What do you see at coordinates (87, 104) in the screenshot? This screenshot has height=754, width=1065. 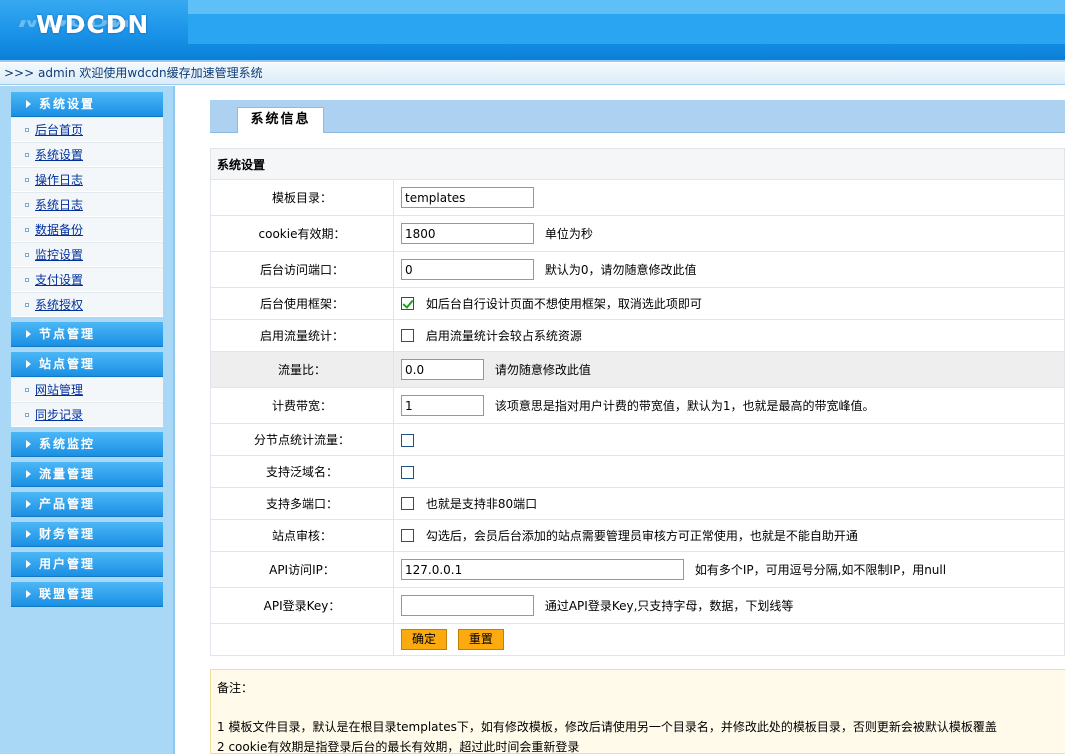 I see `sidebar-group-system-settings: 系统设置` at bounding box center [87, 104].